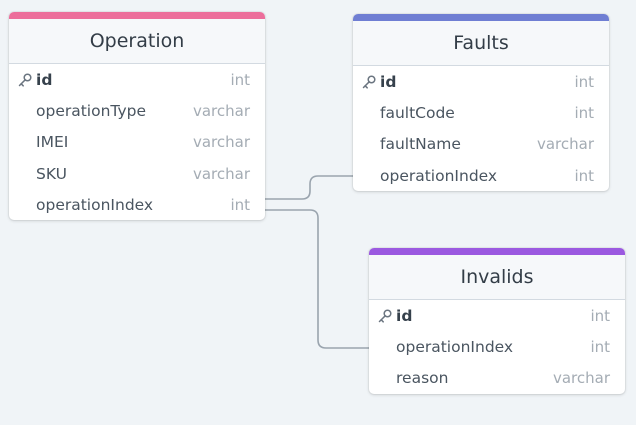 Image resolution: width=636 pixels, height=425 pixels. I want to click on field-row-sku: SKU varchar, so click(137, 173).